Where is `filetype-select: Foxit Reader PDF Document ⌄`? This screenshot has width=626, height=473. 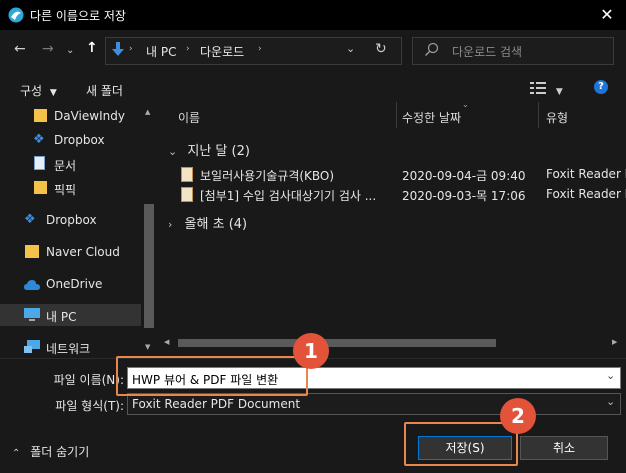
filetype-select: Foxit Reader PDF Document ⌄ is located at coordinates (374, 404).